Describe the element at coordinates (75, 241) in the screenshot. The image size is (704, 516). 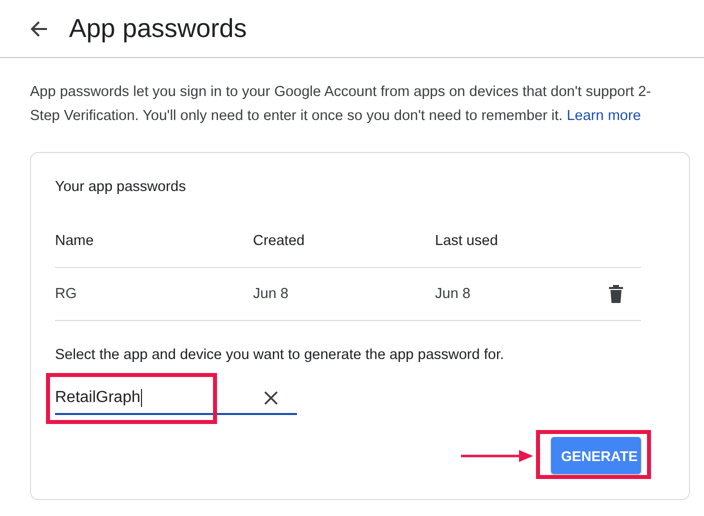
I see `column-header: Name` at that location.